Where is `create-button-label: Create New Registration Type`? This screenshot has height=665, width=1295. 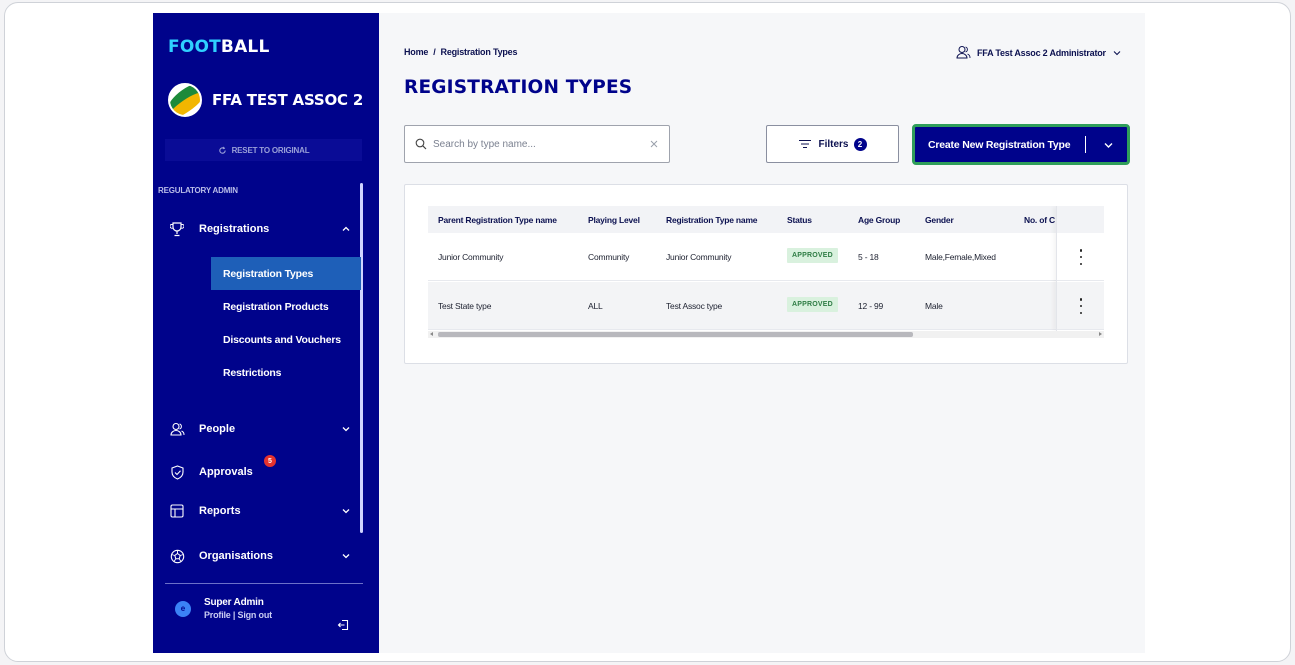 create-button-label: Create New Registration Type is located at coordinates (999, 144).